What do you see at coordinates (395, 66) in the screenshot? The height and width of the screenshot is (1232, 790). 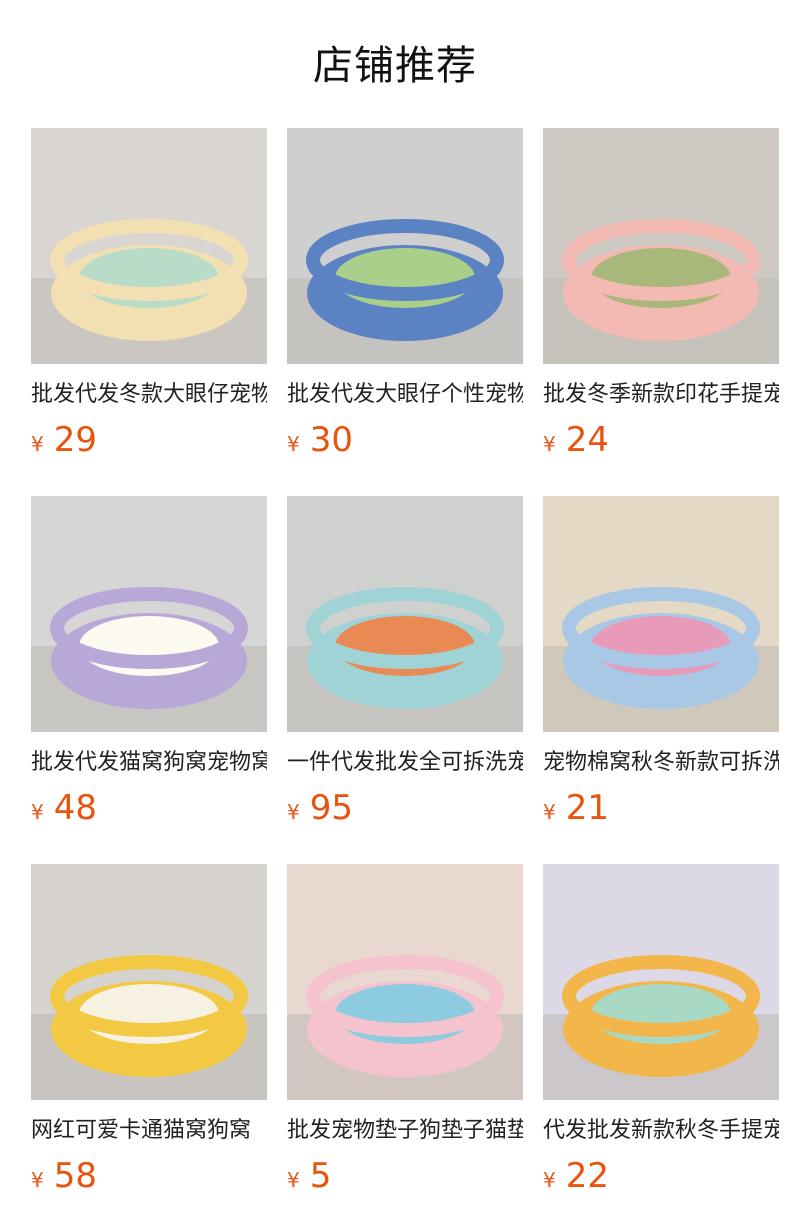 I see `page-title: 店铺推荐` at bounding box center [395, 66].